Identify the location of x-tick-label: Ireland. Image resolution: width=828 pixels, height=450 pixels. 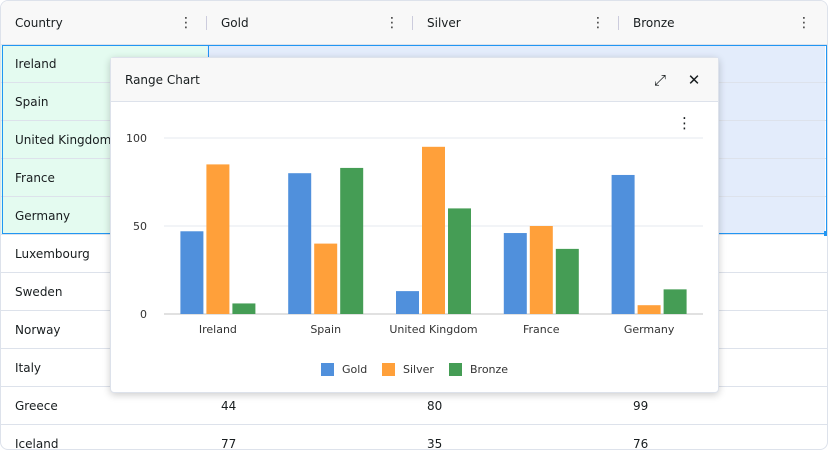
(218, 329).